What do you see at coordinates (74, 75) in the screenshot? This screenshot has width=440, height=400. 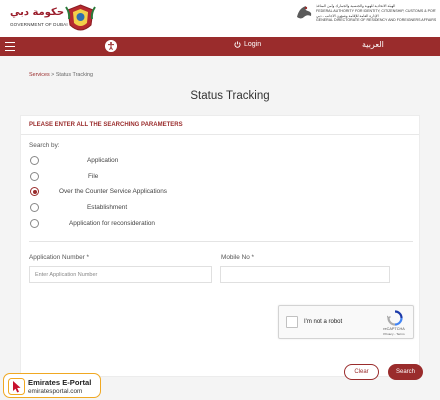 I see `breadcrumb-current: Status Tracking` at bounding box center [74, 75].